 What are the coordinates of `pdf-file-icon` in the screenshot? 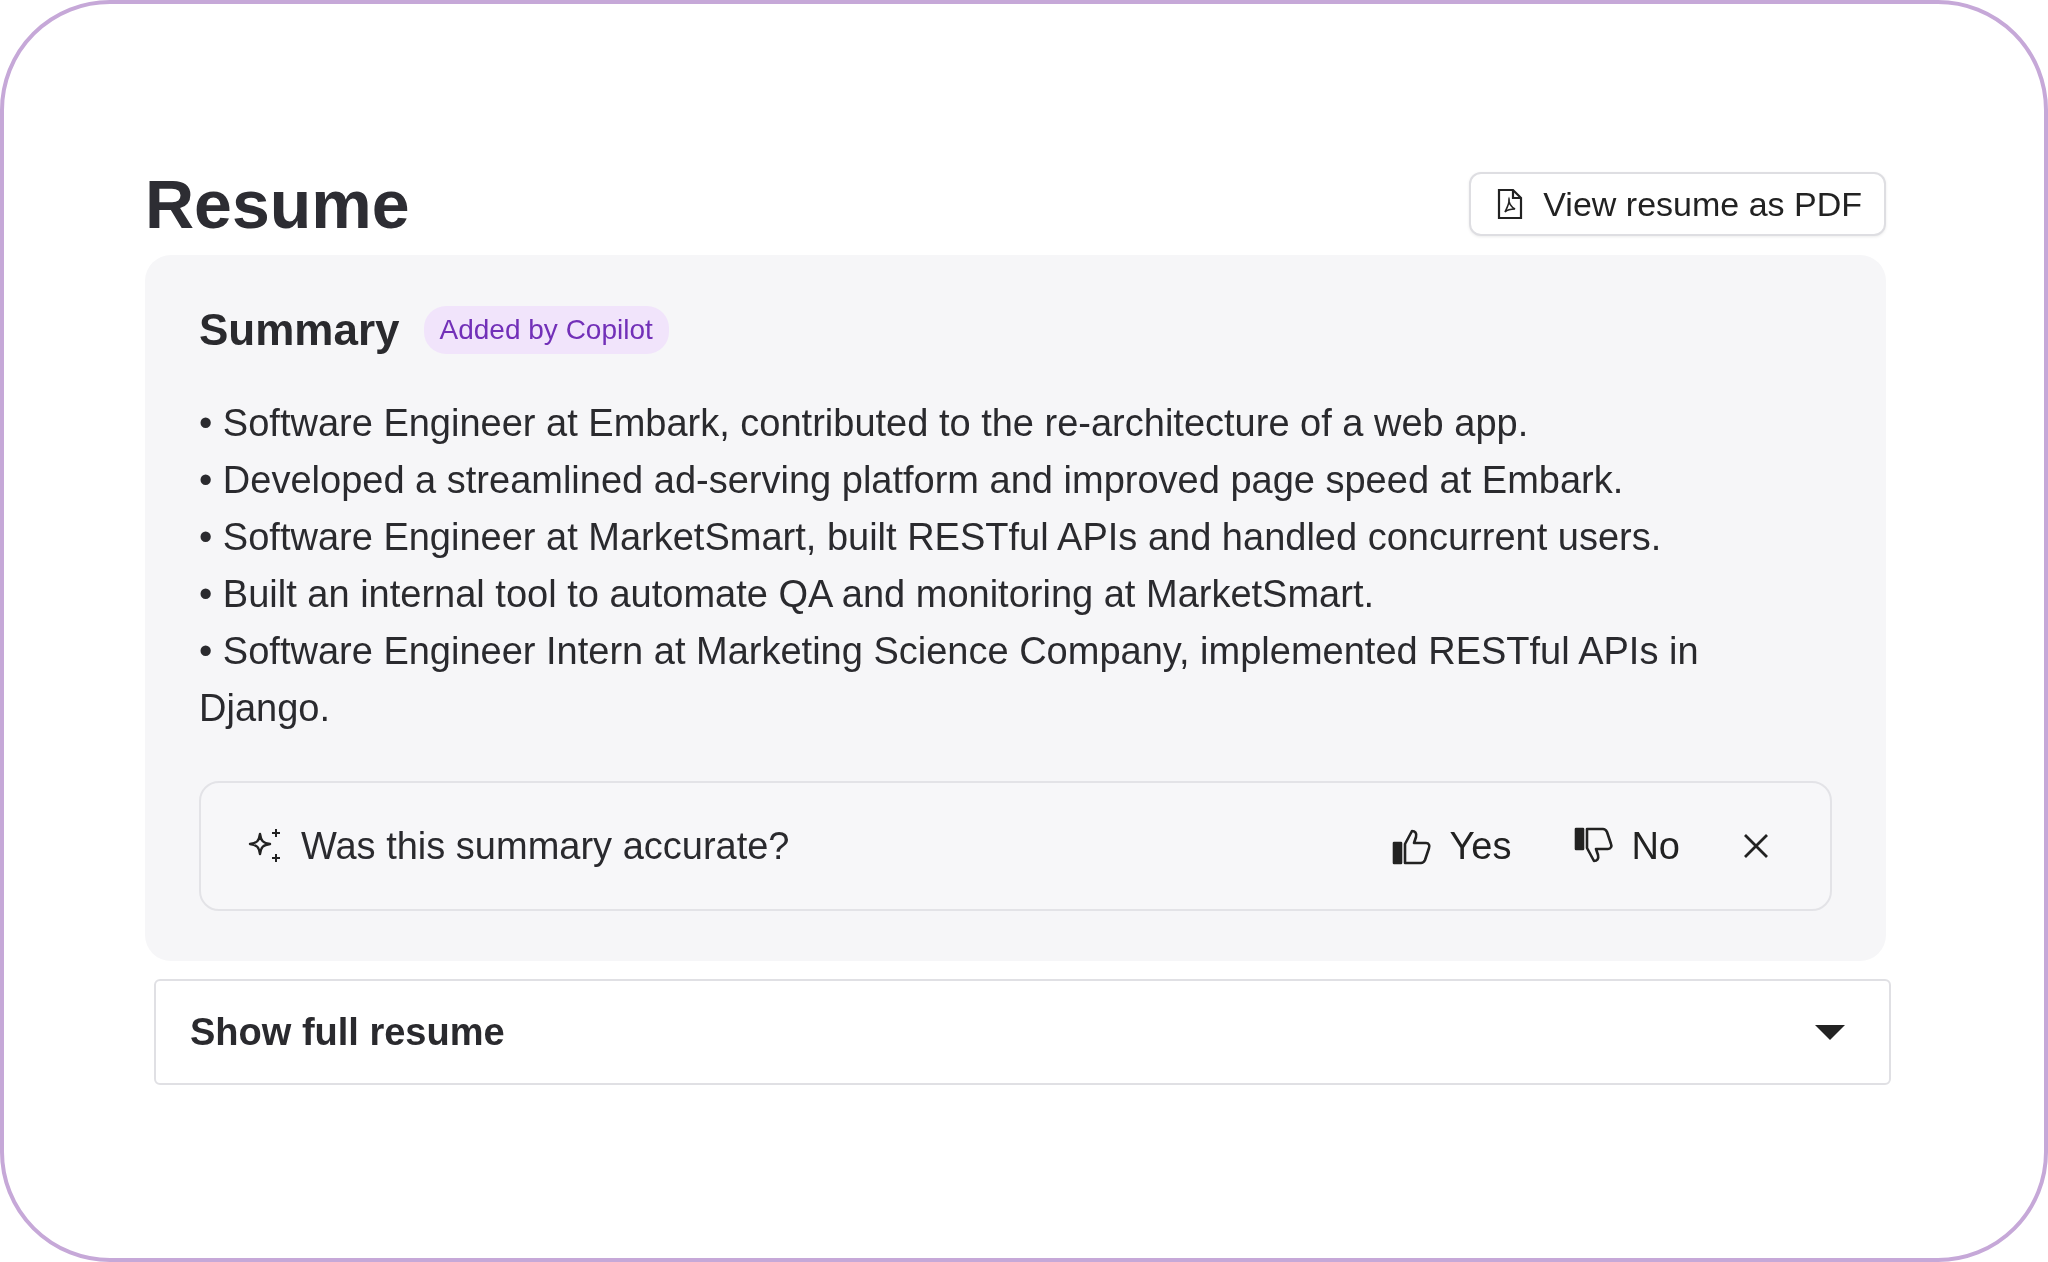 It's located at (1510, 204).